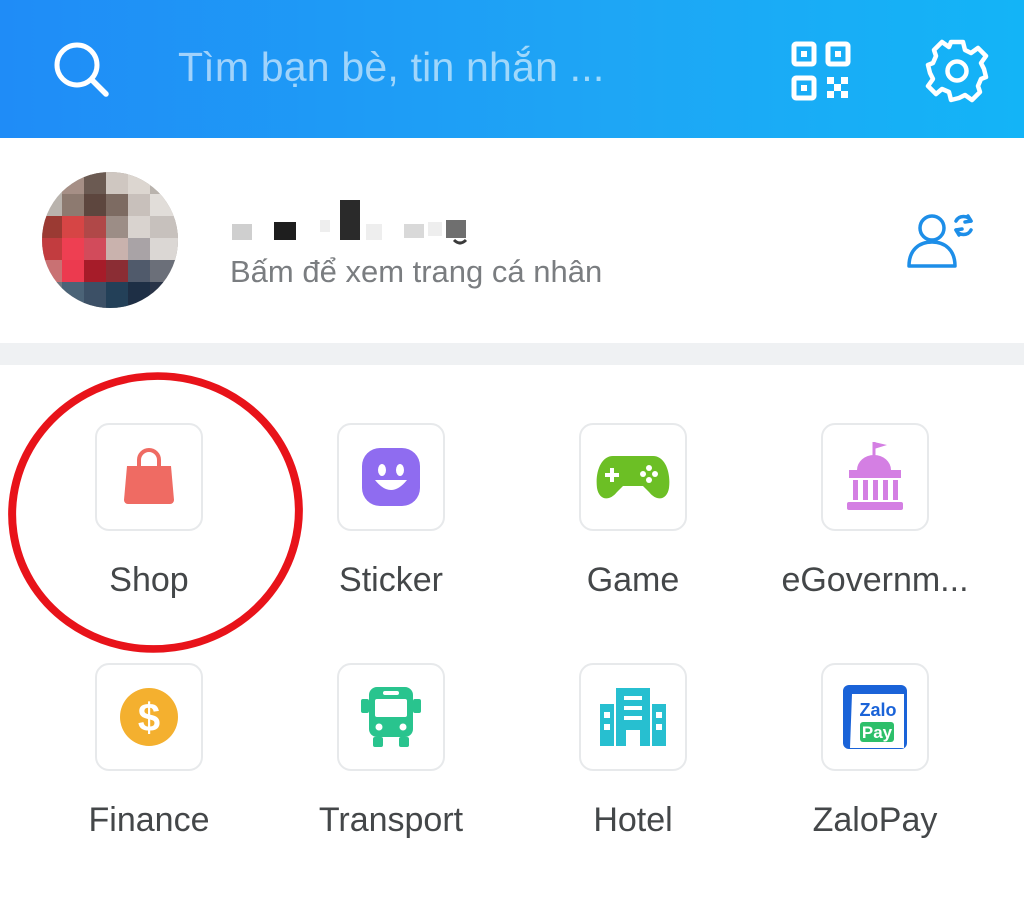  What do you see at coordinates (821, 71) in the screenshot?
I see `qr-code-icon` at bounding box center [821, 71].